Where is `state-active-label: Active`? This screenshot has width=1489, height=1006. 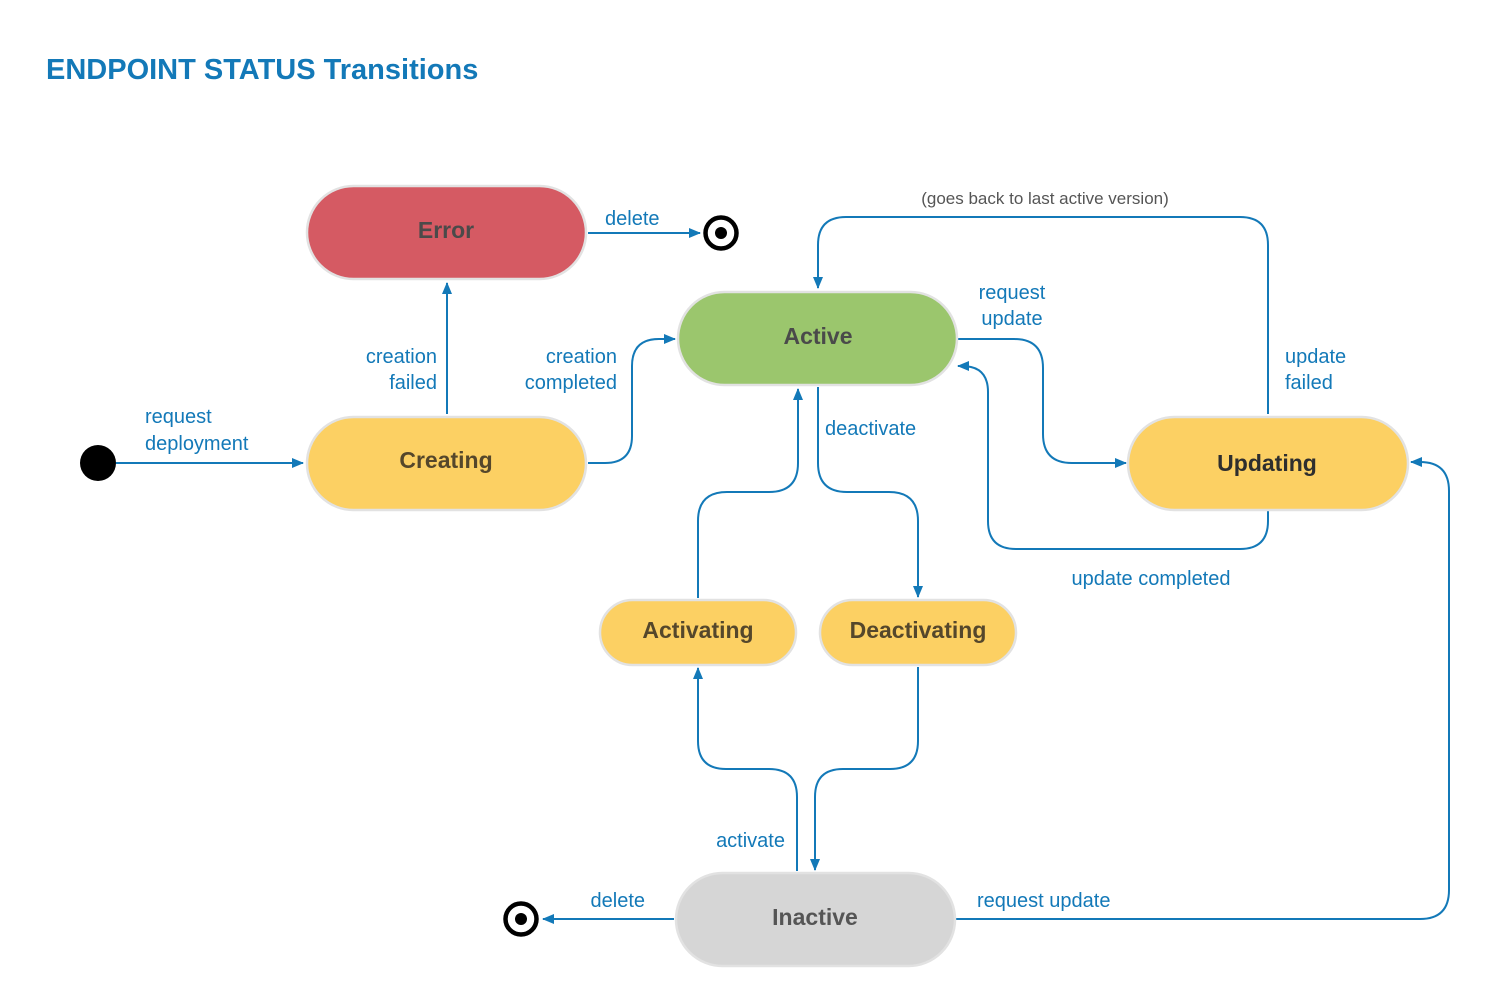 state-active-label: Active is located at coordinates (817, 336).